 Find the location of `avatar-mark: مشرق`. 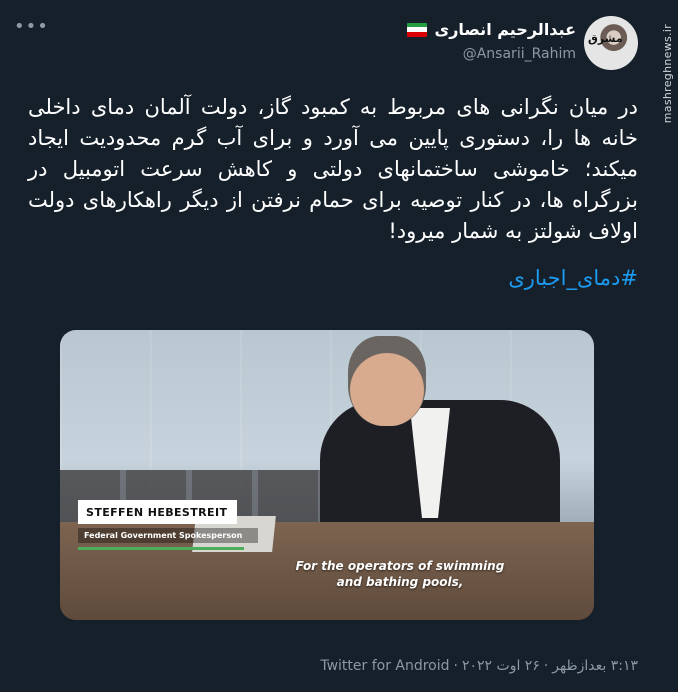

avatar-mark: مشرق is located at coordinates (605, 38).